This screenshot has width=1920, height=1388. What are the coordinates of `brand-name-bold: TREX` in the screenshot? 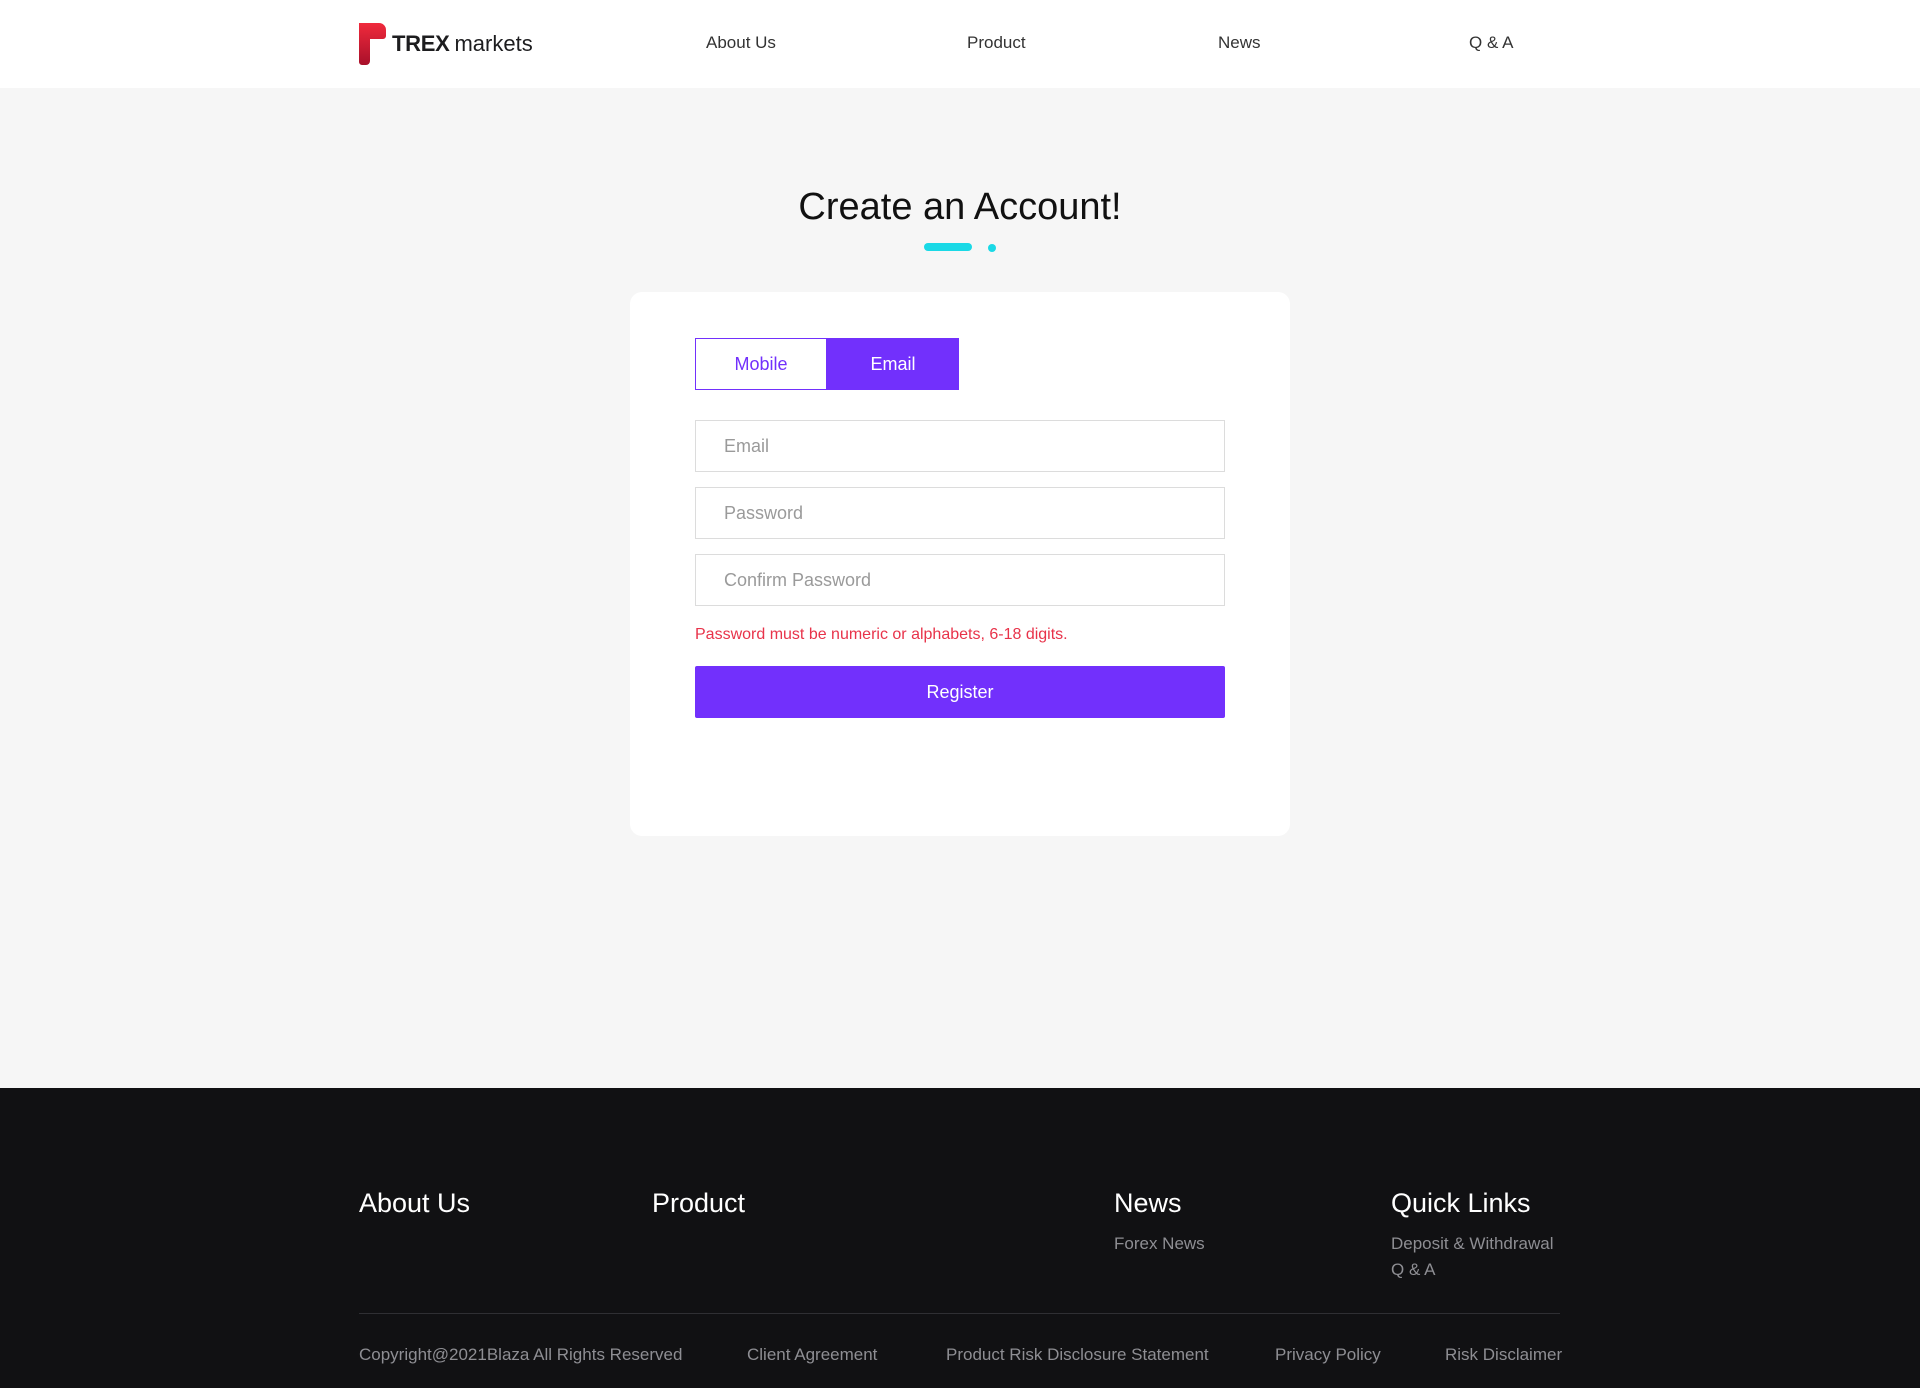 It's located at (421, 43).